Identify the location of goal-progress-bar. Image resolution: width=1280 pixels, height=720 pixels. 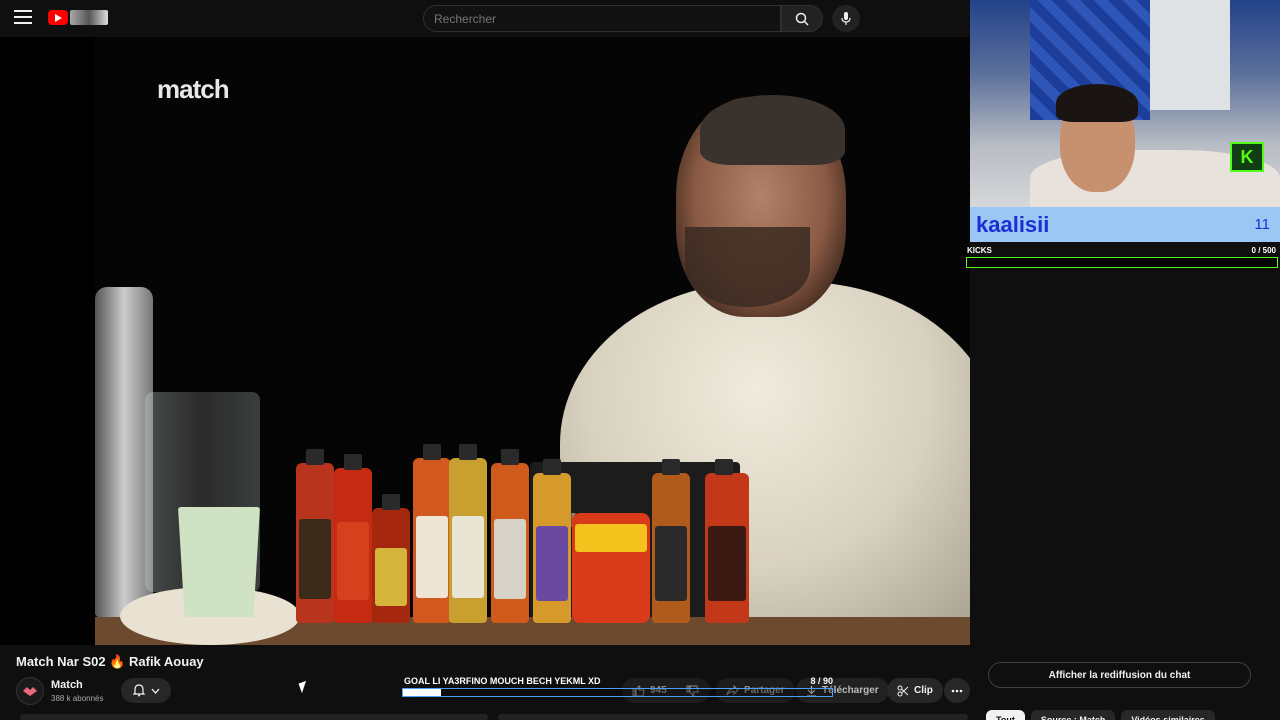
(617, 692).